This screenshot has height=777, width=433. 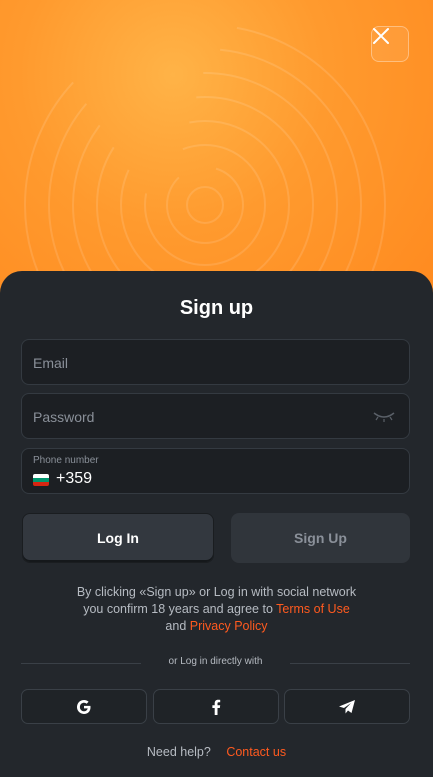 What do you see at coordinates (256, 752) in the screenshot?
I see `contact-us-link: Contact us` at bounding box center [256, 752].